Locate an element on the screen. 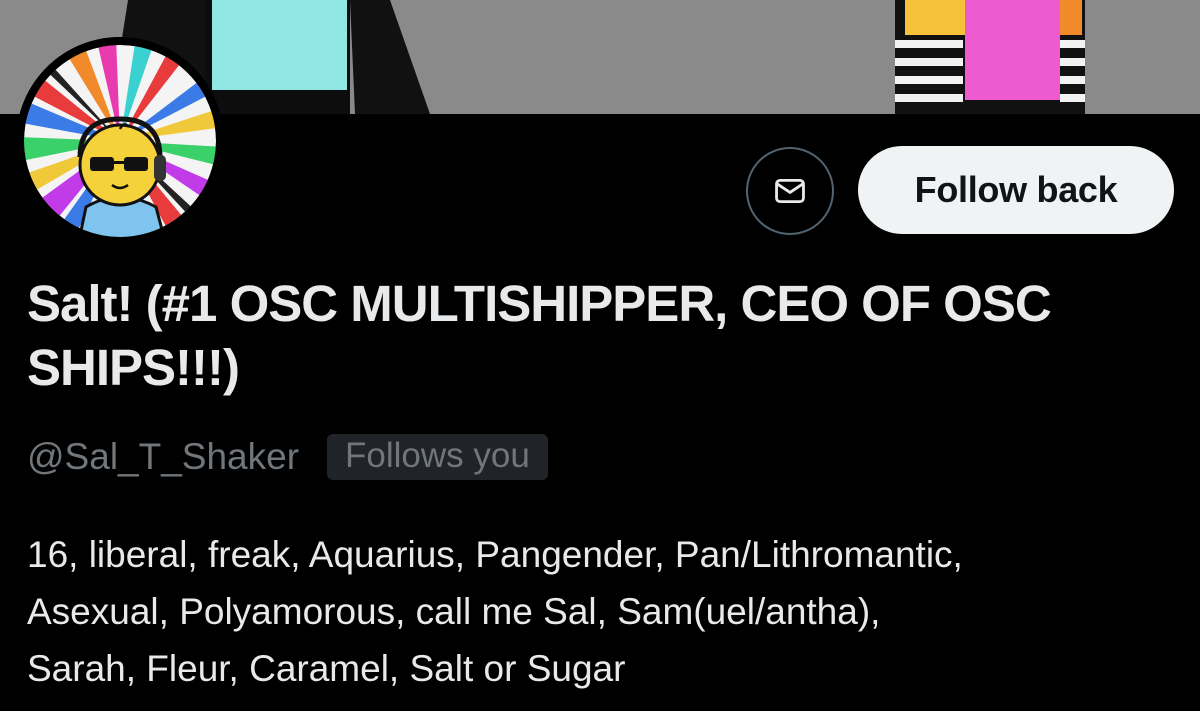 The width and height of the screenshot is (1200, 711). follows-you-badge: Follows you is located at coordinates (437, 457).